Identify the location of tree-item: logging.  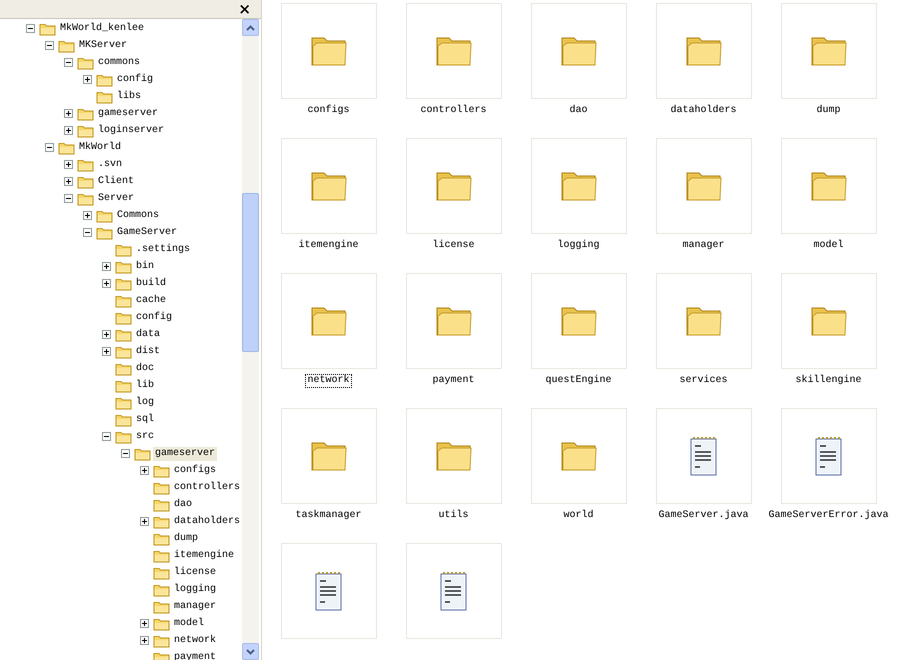
(195, 589).